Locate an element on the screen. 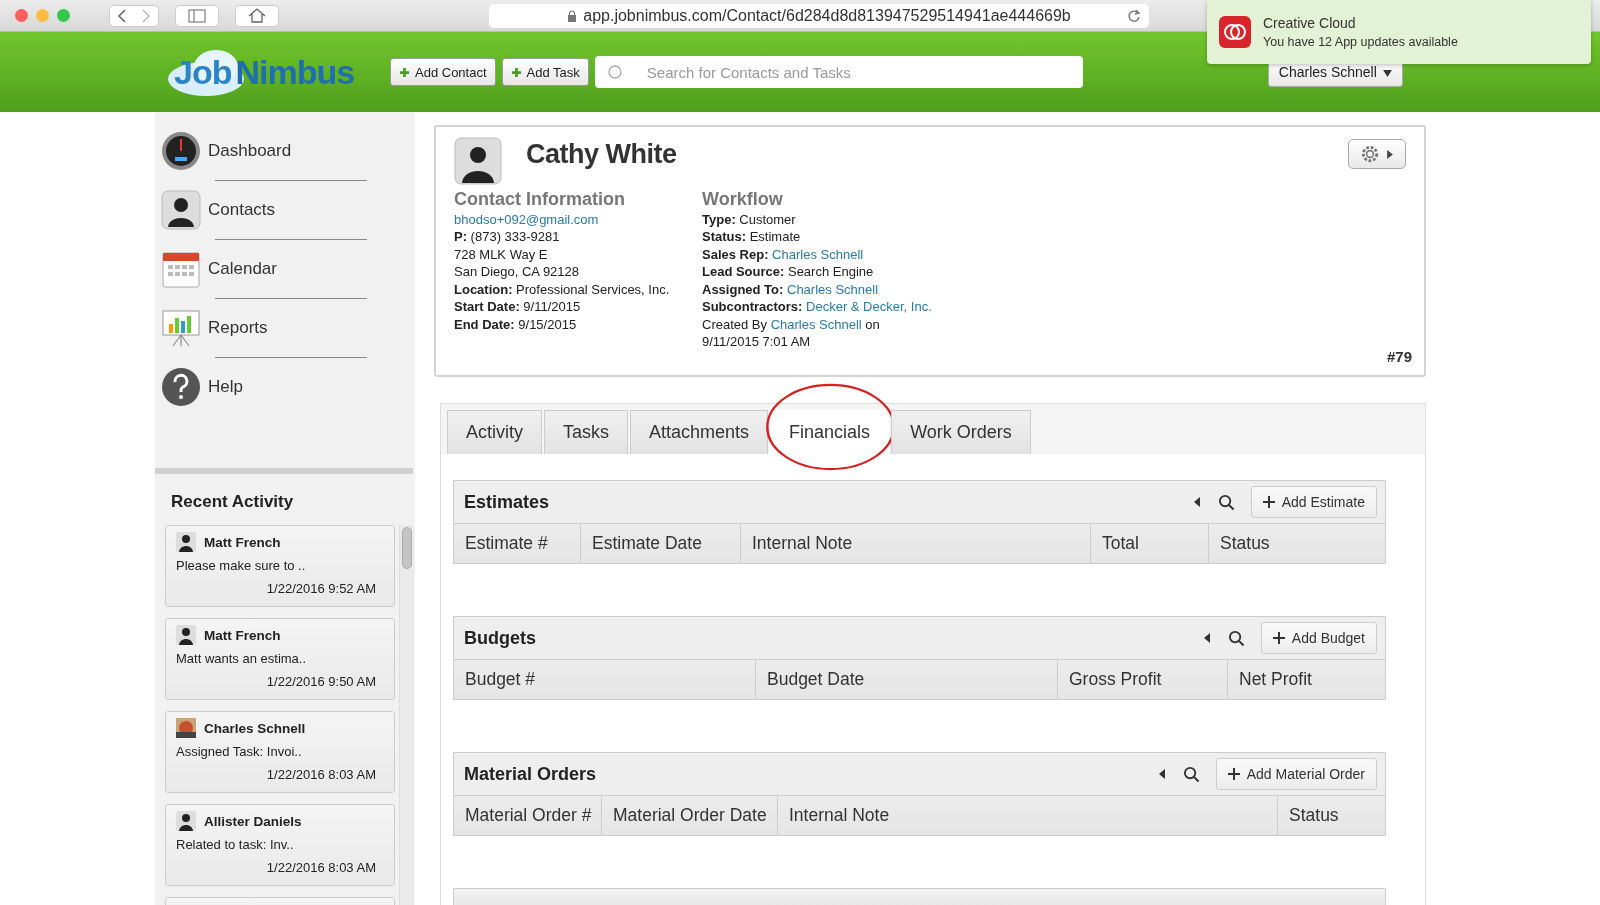 The height and width of the screenshot is (905, 1600). tab: Activity is located at coordinates (494, 432).